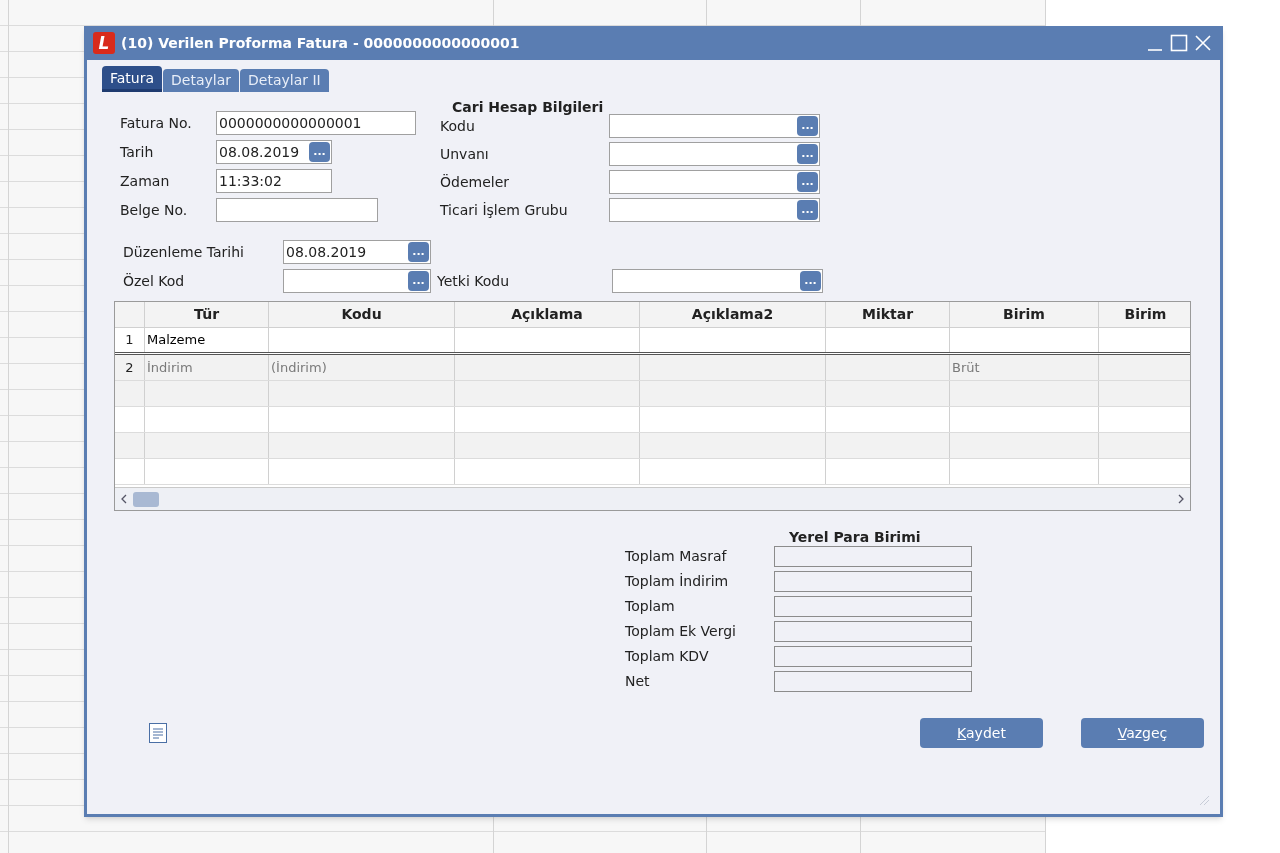 This screenshot has width=1280, height=853. I want to click on field-label: Zaman, so click(145, 181).